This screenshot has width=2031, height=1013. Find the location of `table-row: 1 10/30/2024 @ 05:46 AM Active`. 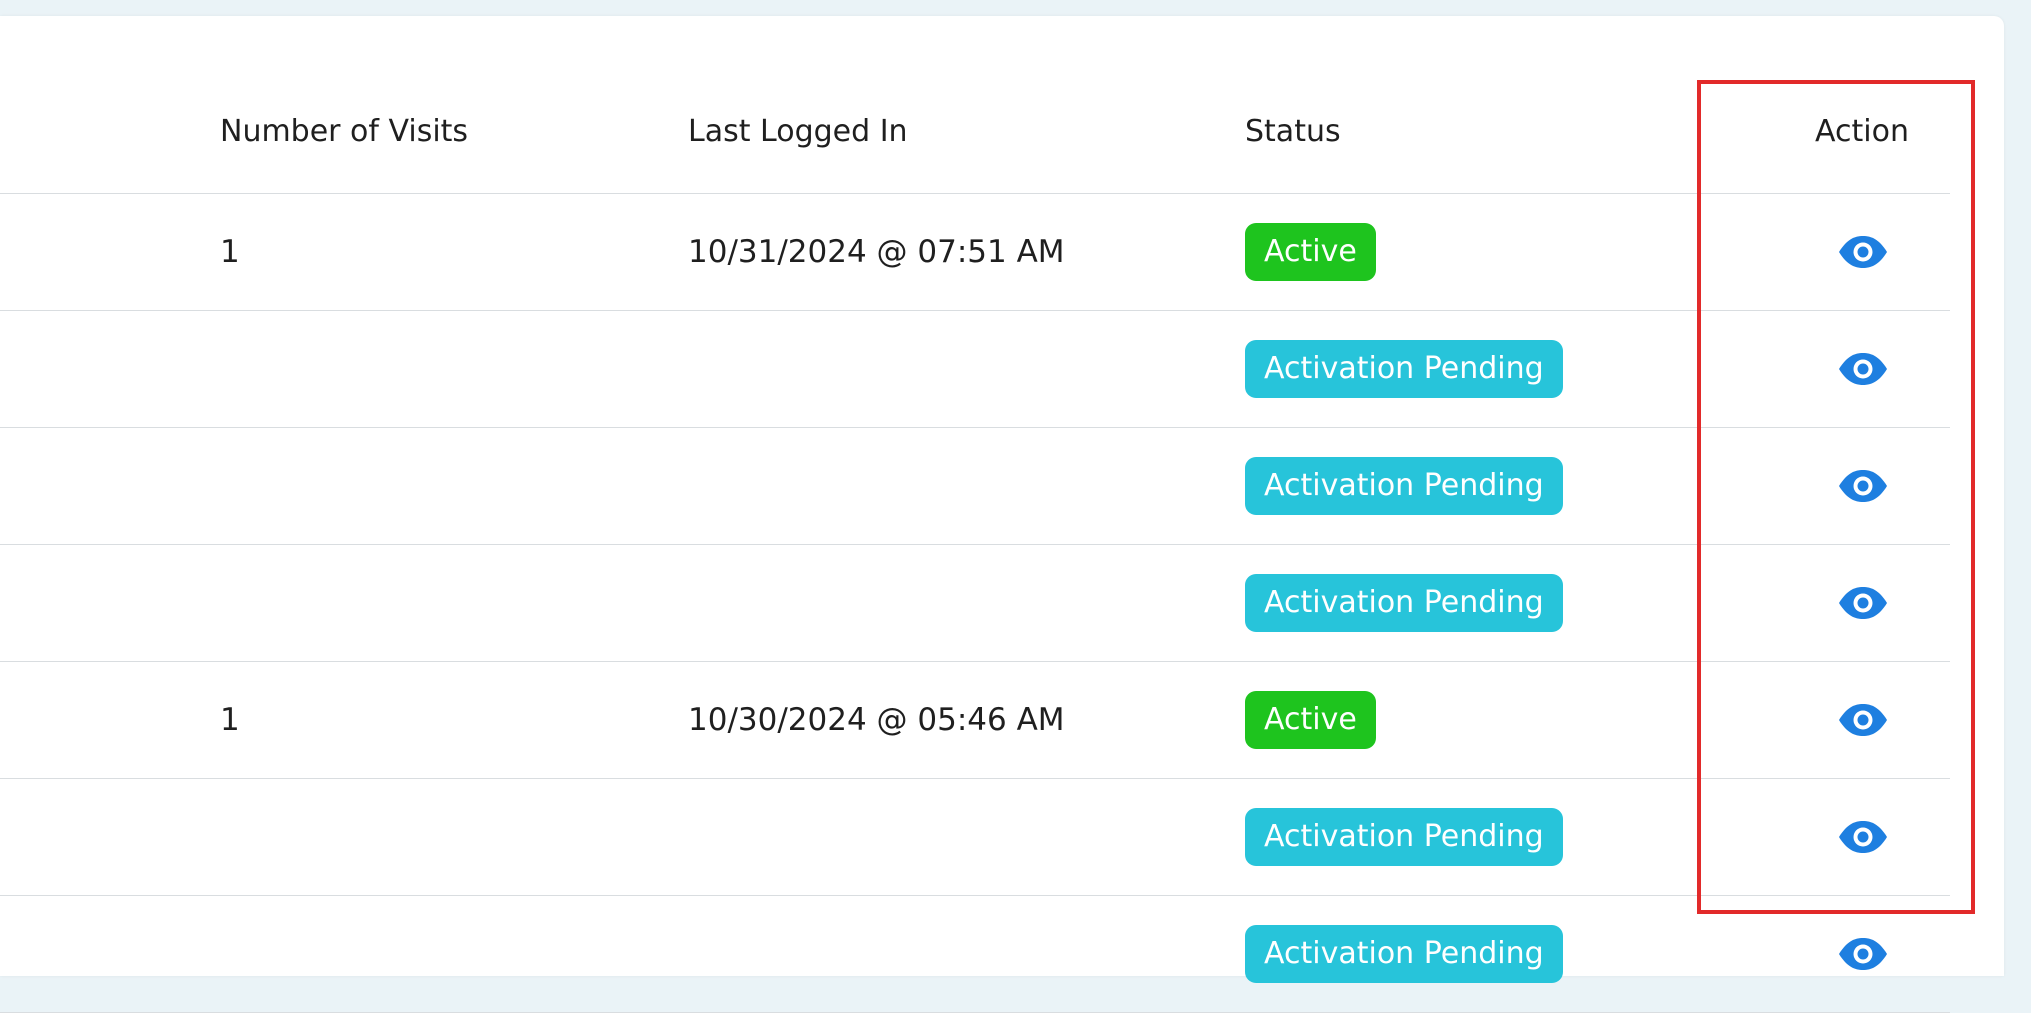

table-row: 1 10/30/2024 @ 05:46 AM Active is located at coordinates (975, 720).